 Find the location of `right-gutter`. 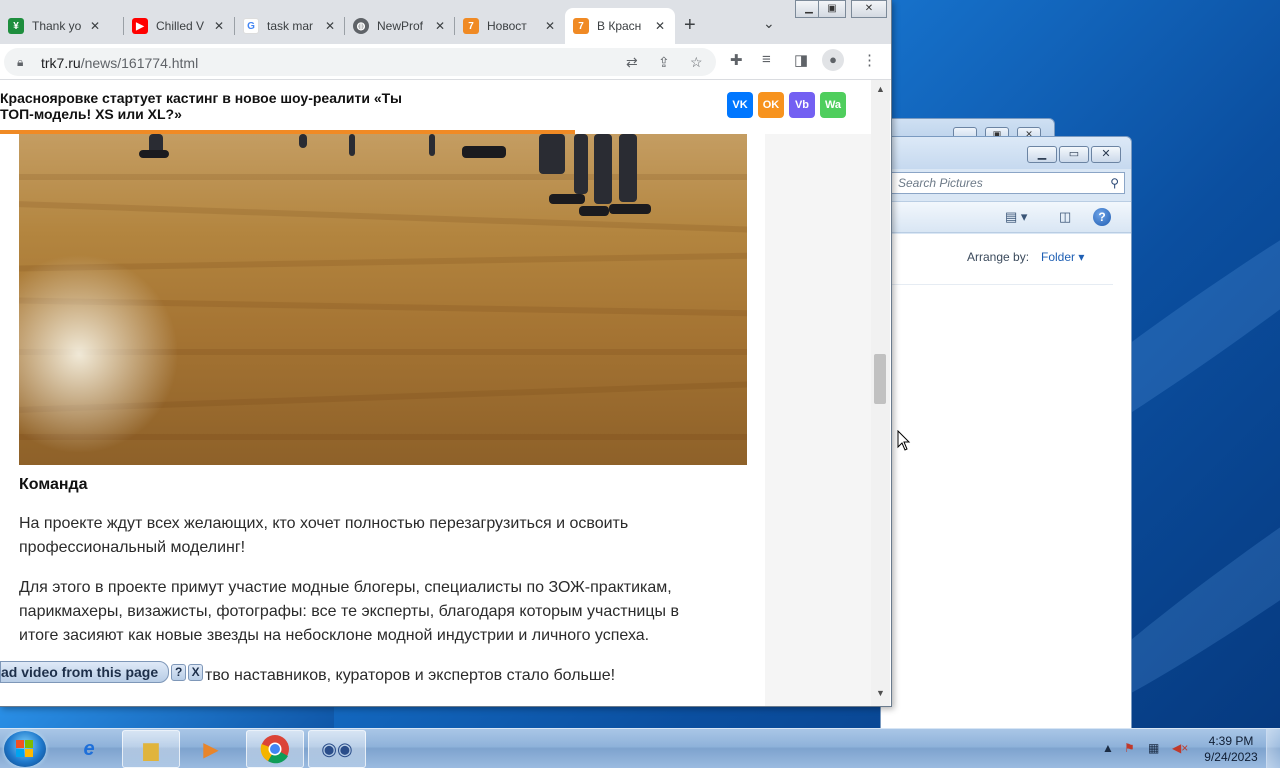

right-gutter is located at coordinates (818, 420).